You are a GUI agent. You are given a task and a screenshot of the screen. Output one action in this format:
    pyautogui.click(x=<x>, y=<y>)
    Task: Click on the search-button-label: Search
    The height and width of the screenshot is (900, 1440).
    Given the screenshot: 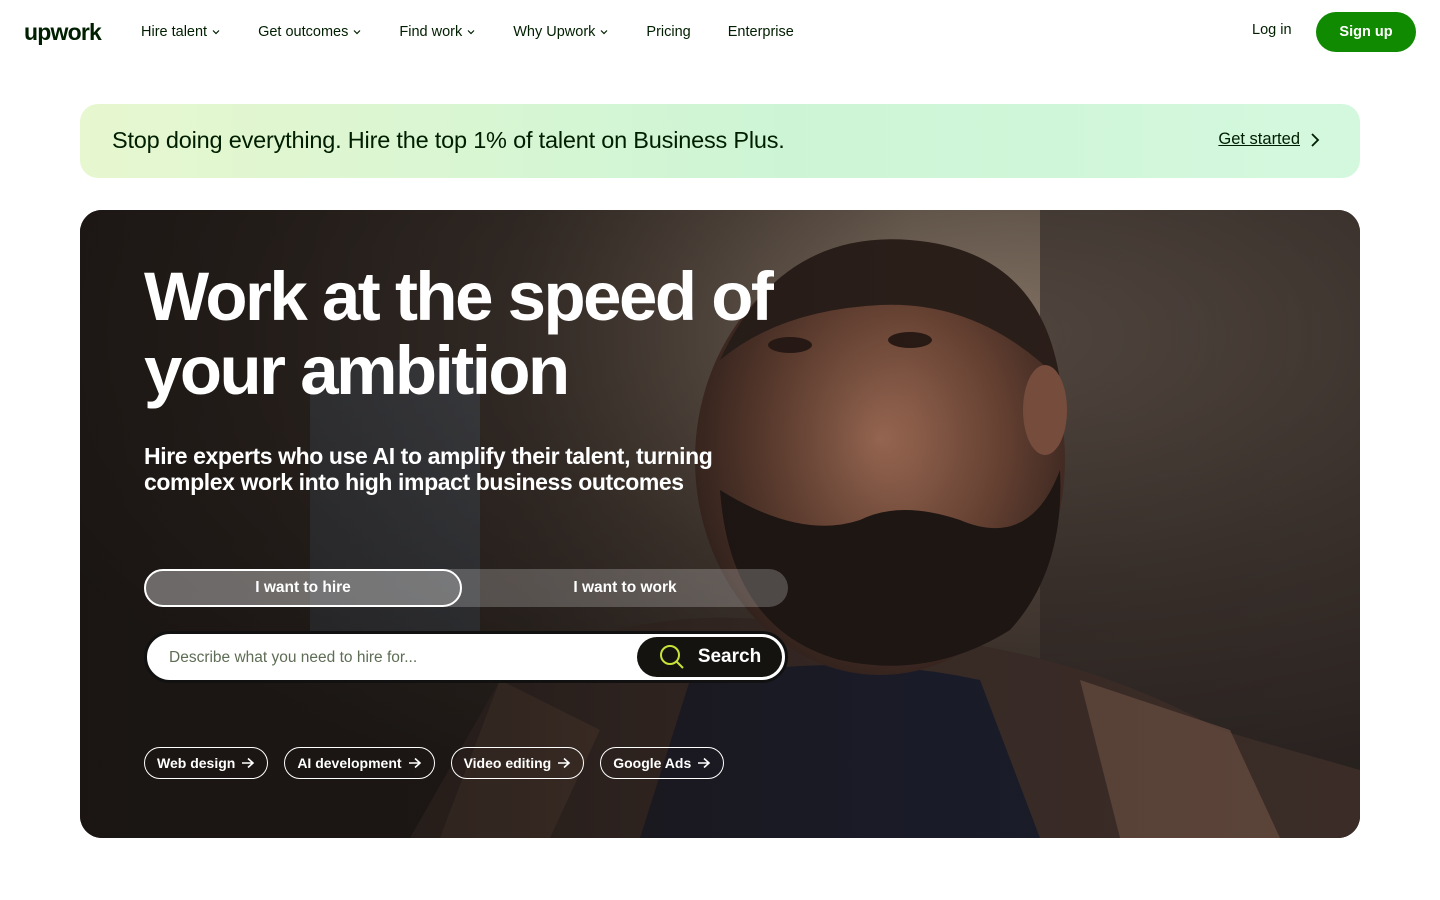 What is the action you would take?
    pyautogui.click(x=729, y=656)
    